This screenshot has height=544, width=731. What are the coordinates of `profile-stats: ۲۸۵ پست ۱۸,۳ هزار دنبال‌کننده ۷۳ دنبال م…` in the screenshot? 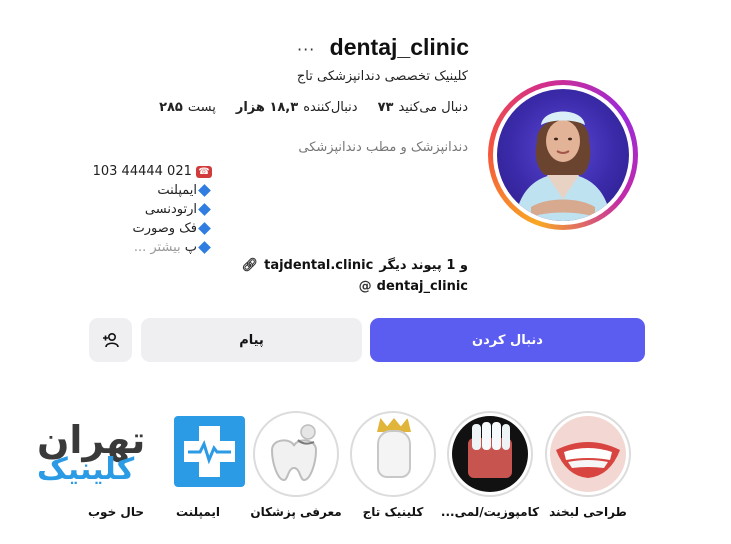 It's located at (313, 107).